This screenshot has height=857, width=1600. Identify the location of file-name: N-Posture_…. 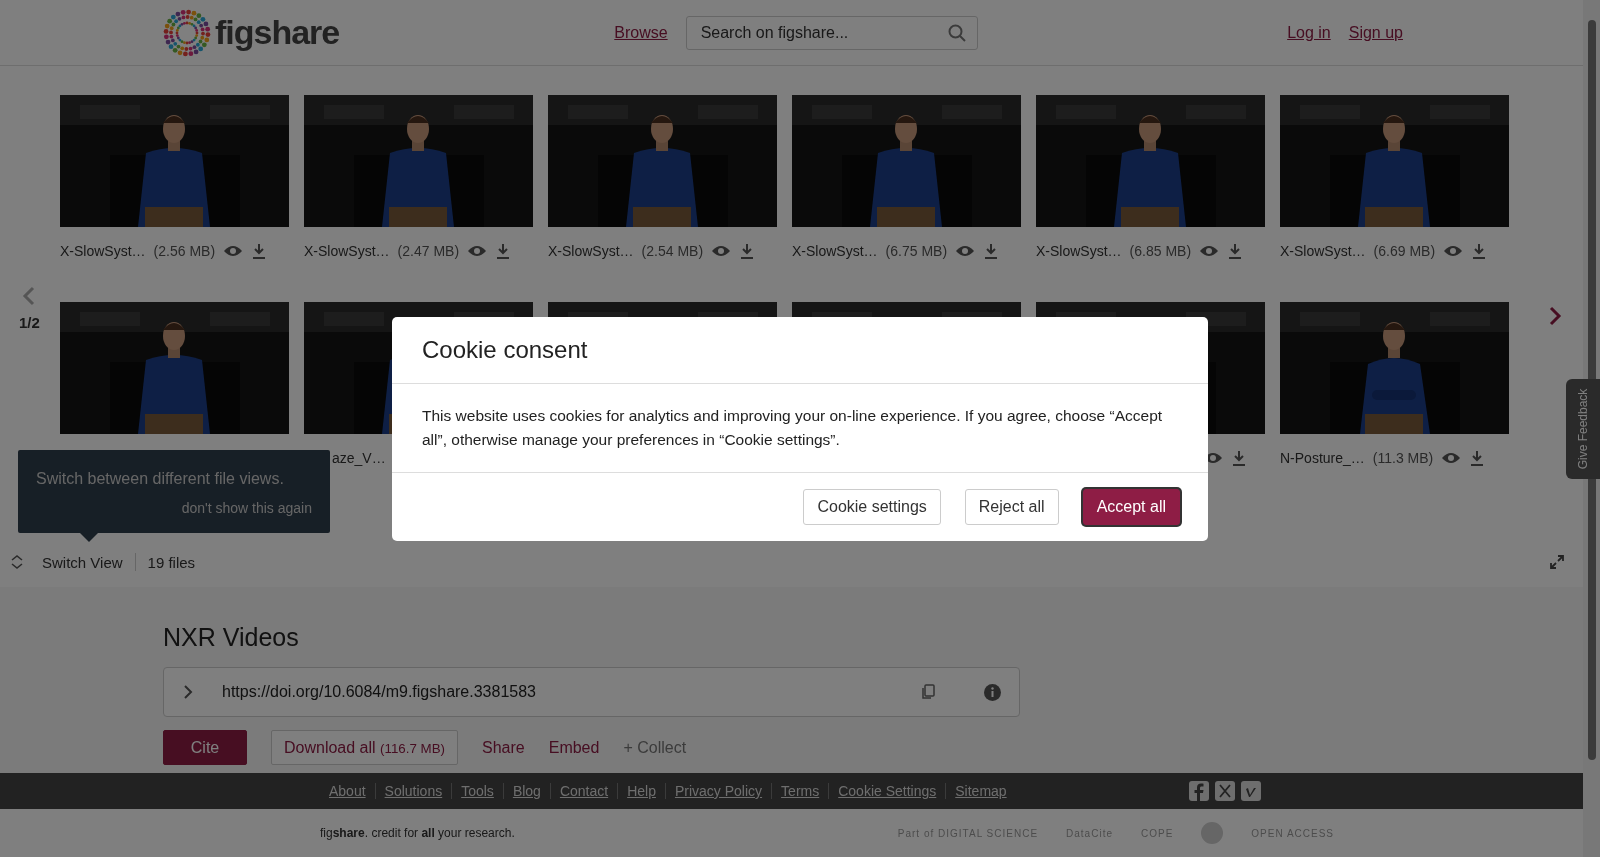
(1322, 458).